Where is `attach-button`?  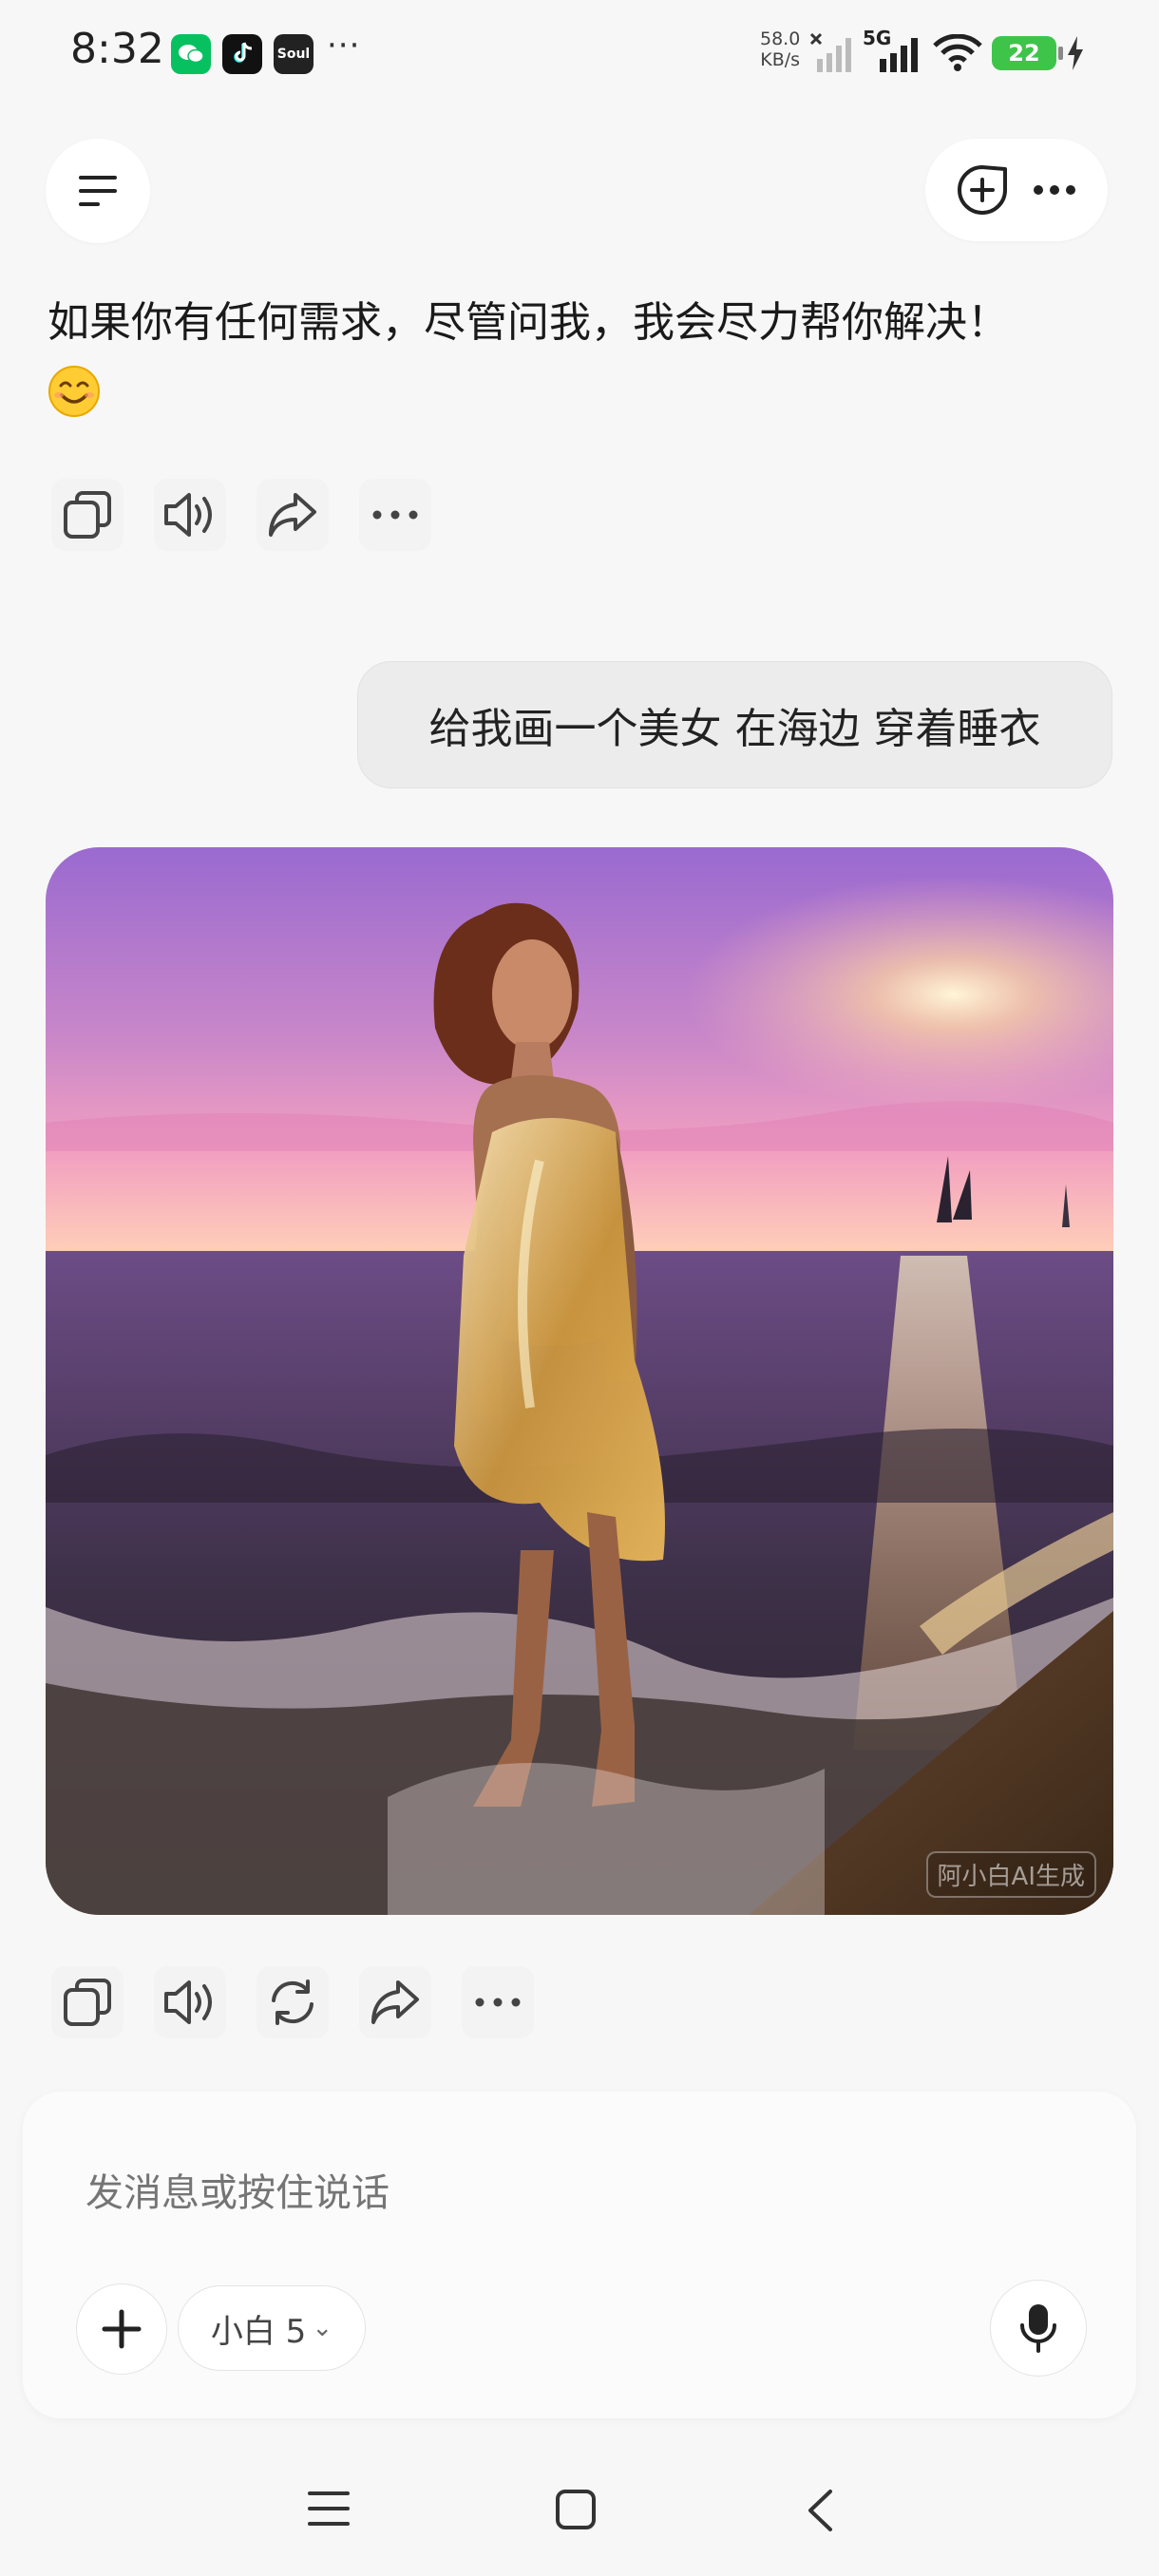
attach-button is located at coordinates (121, 2329).